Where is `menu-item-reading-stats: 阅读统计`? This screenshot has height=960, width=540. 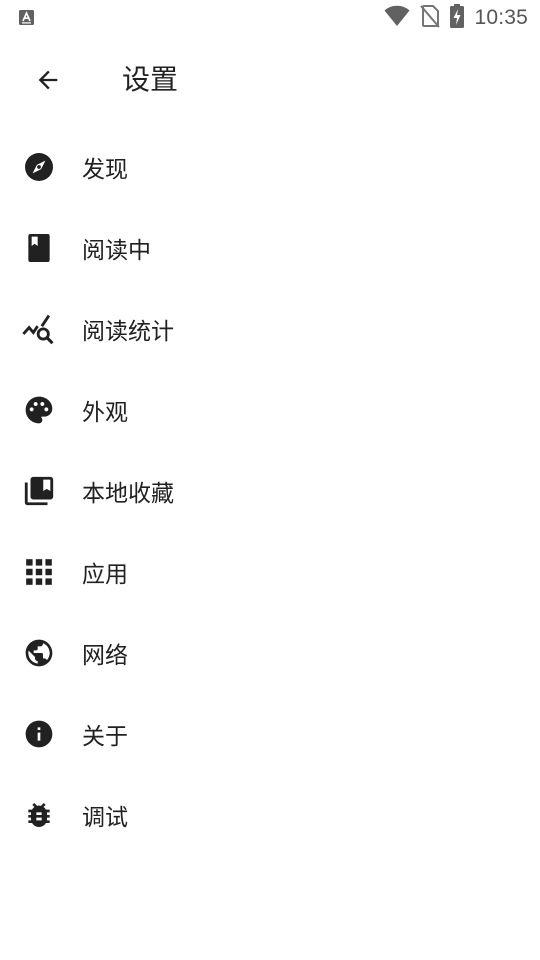 menu-item-reading-stats: 阅读统计 is located at coordinates (270, 328).